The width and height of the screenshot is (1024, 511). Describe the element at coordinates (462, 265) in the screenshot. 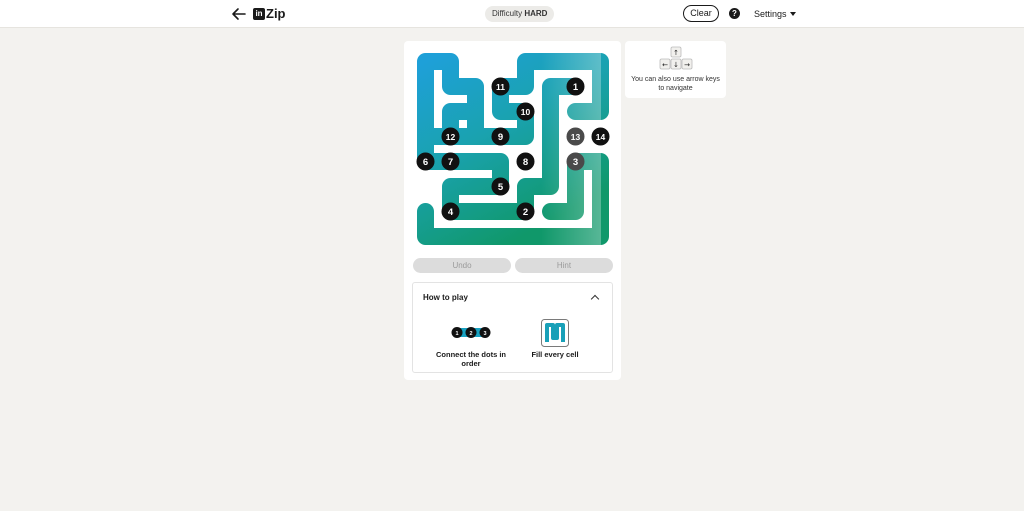

I see `undo-button: Undo` at that location.